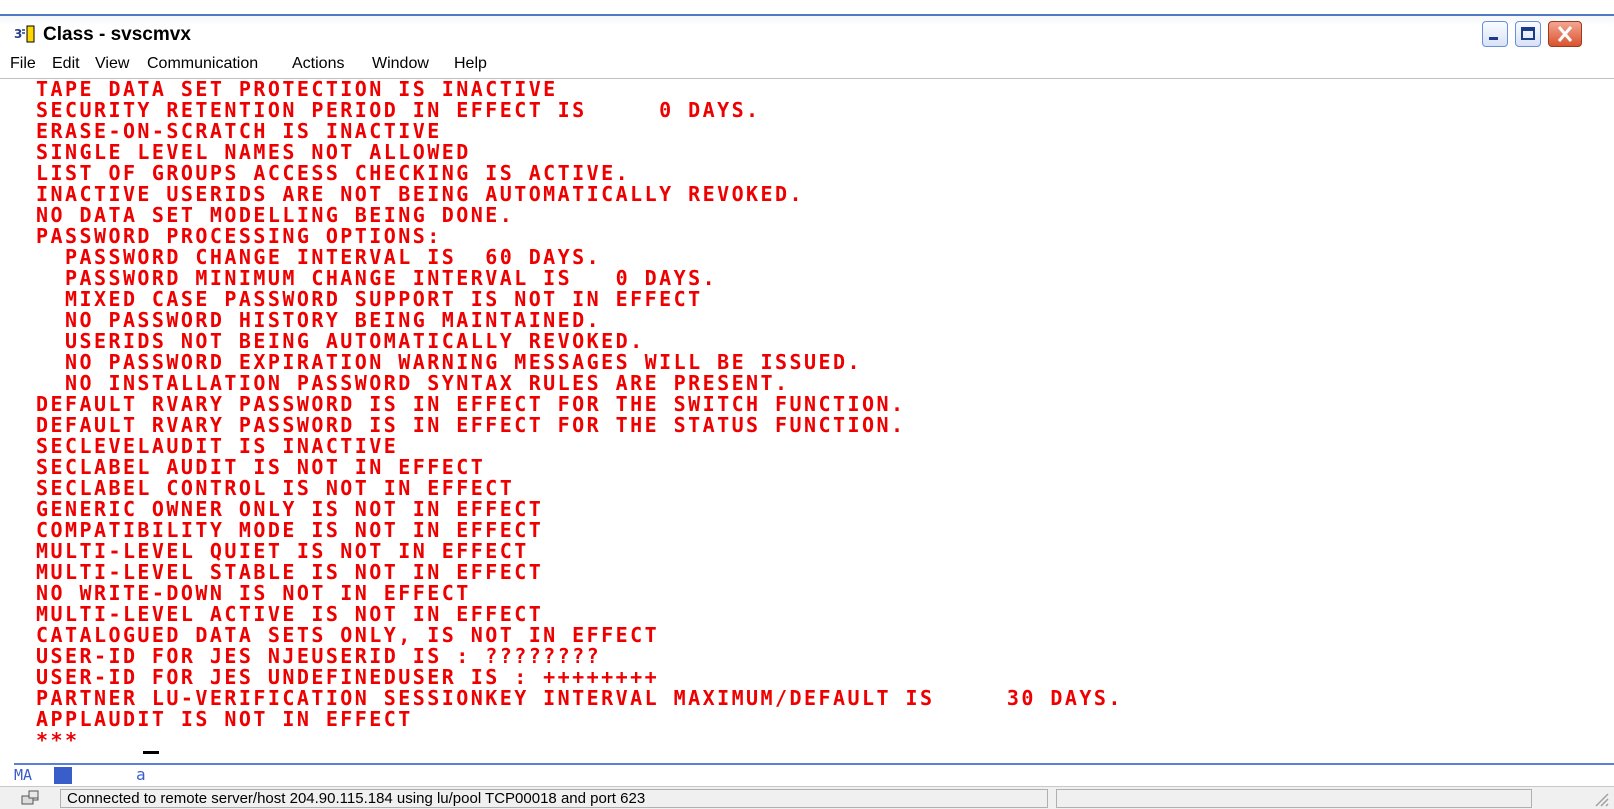  Describe the element at coordinates (814, 774) in the screenshot. I see `operator-info-area: MA a` at that location.